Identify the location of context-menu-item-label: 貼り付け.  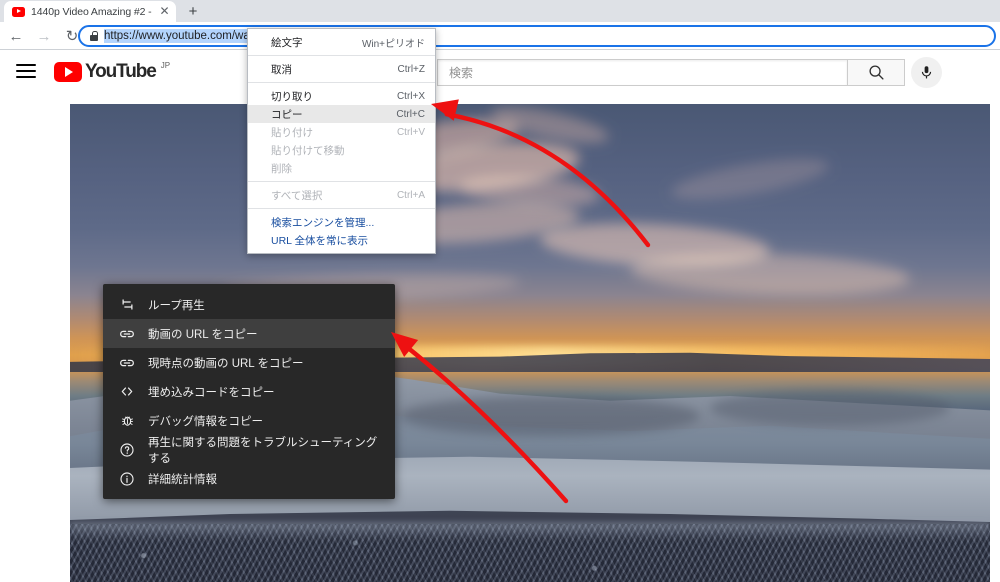
(292, 132).